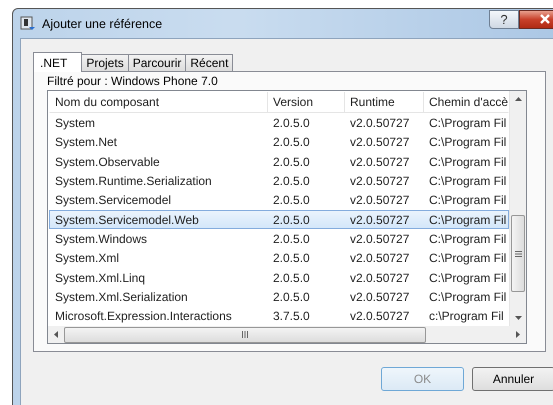 The width and height of the screenshot is (553, 405). I want to click on table-cell-text: System.Xml.Linq, so click(100, 277).